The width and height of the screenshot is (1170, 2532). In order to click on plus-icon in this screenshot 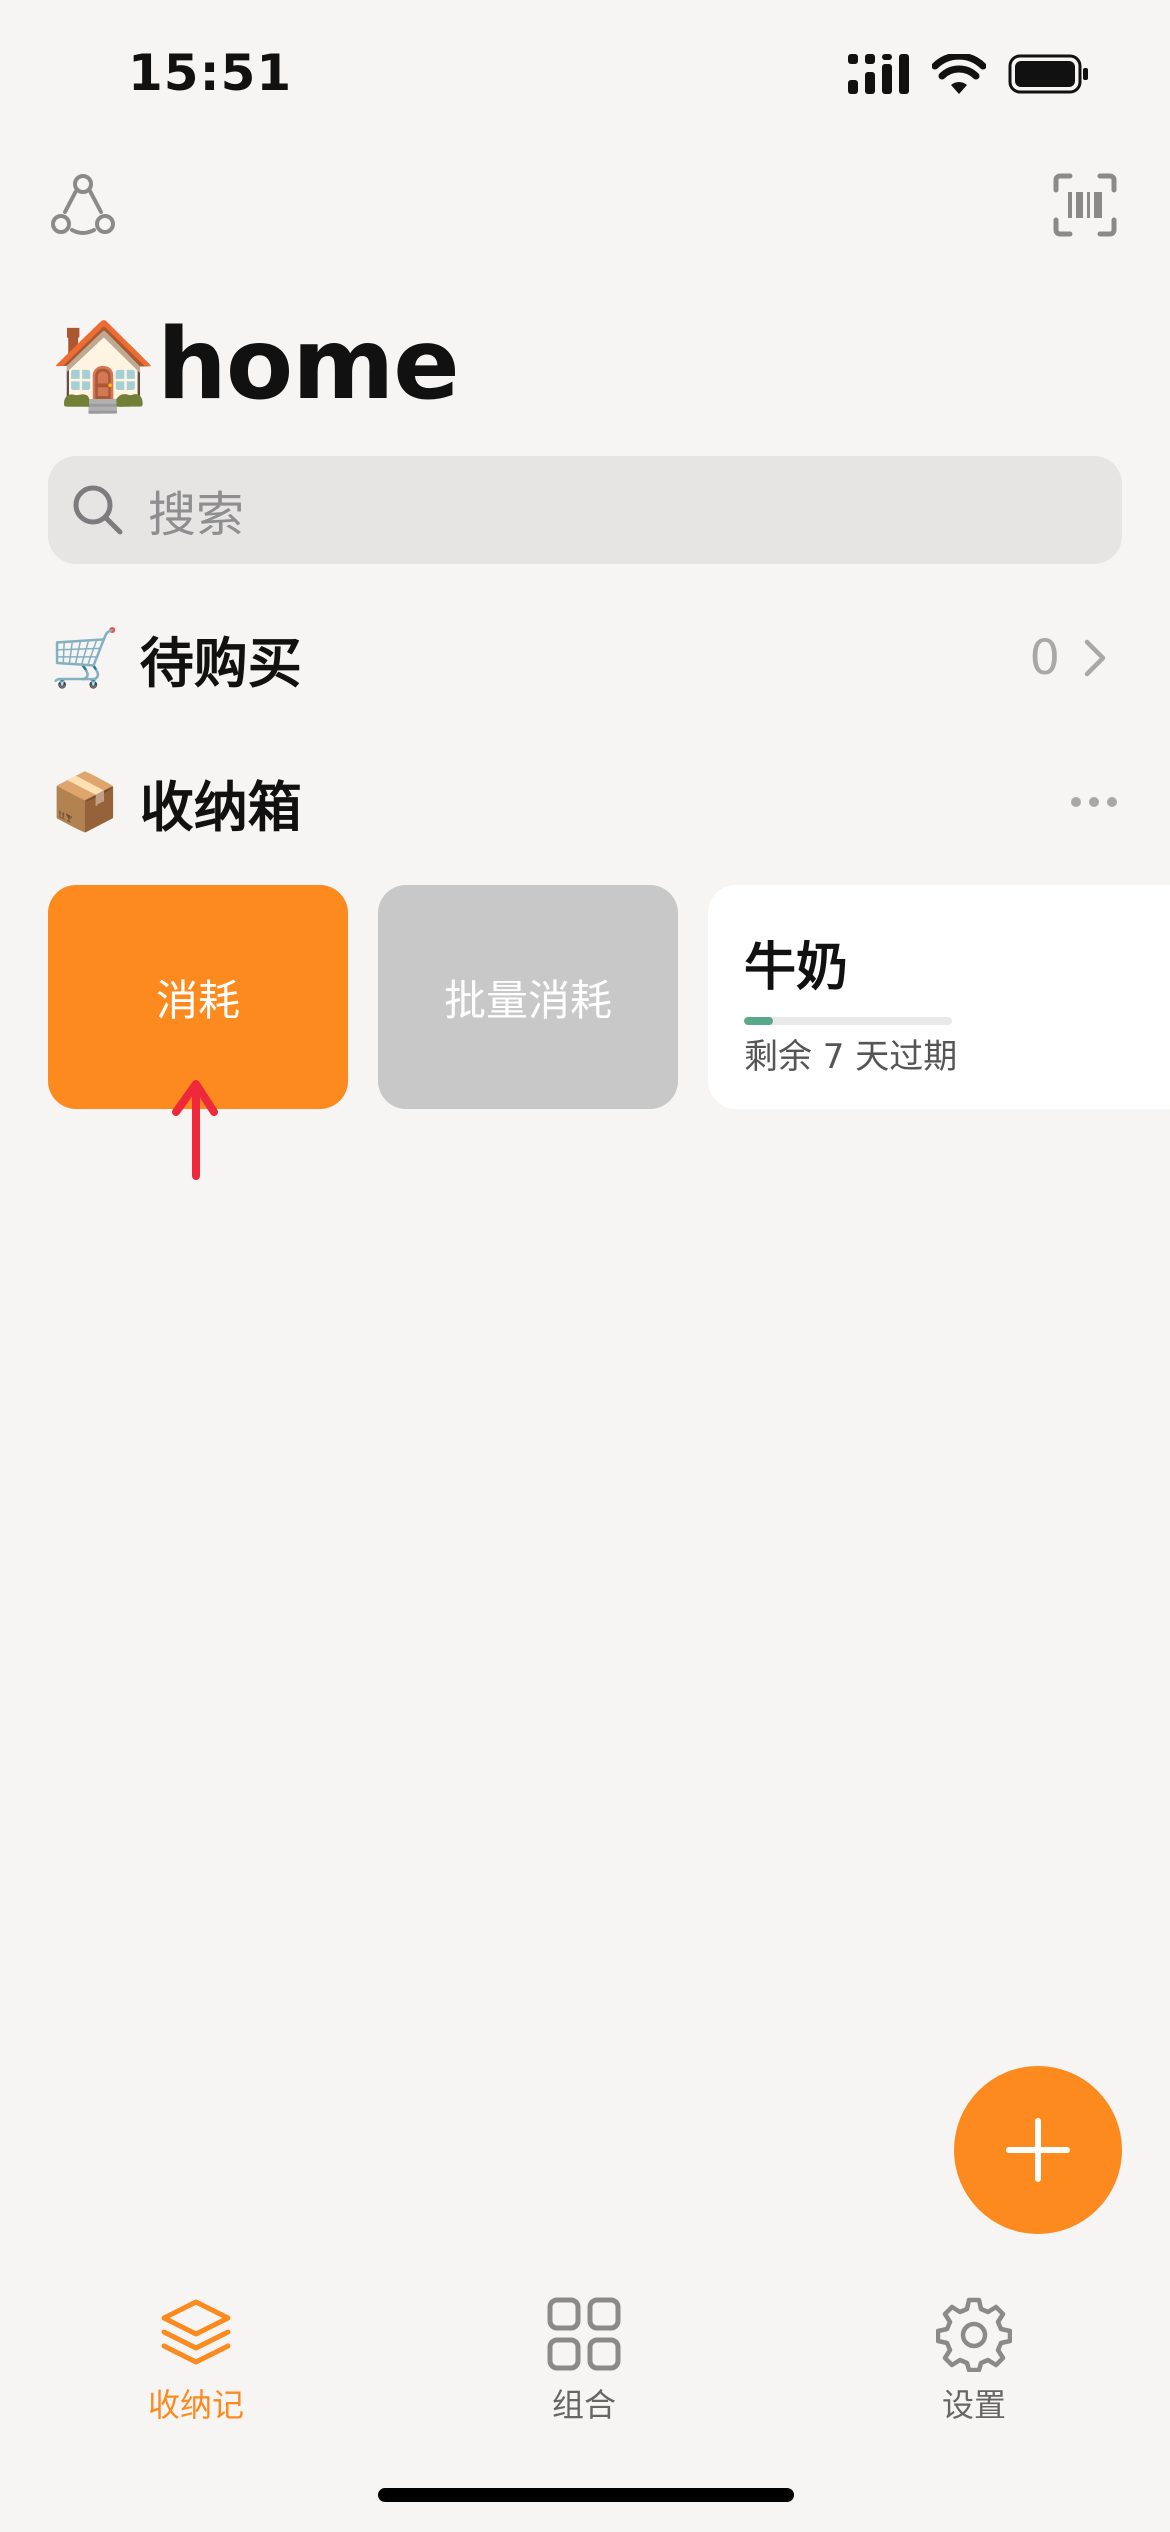, I will do `click(1038, 2150)`.